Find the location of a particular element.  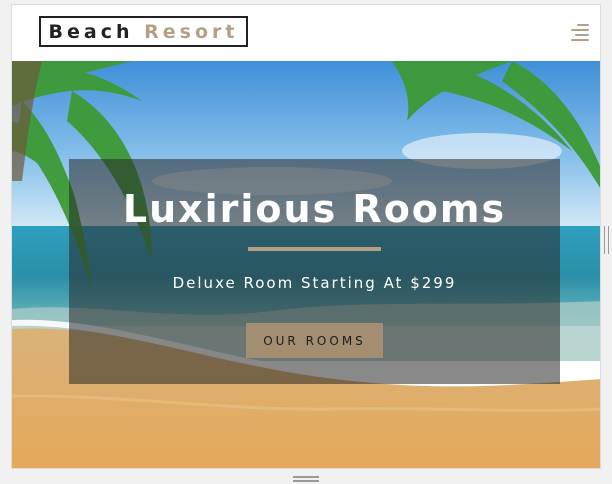

title-underline is located at coordinates (314, 249).